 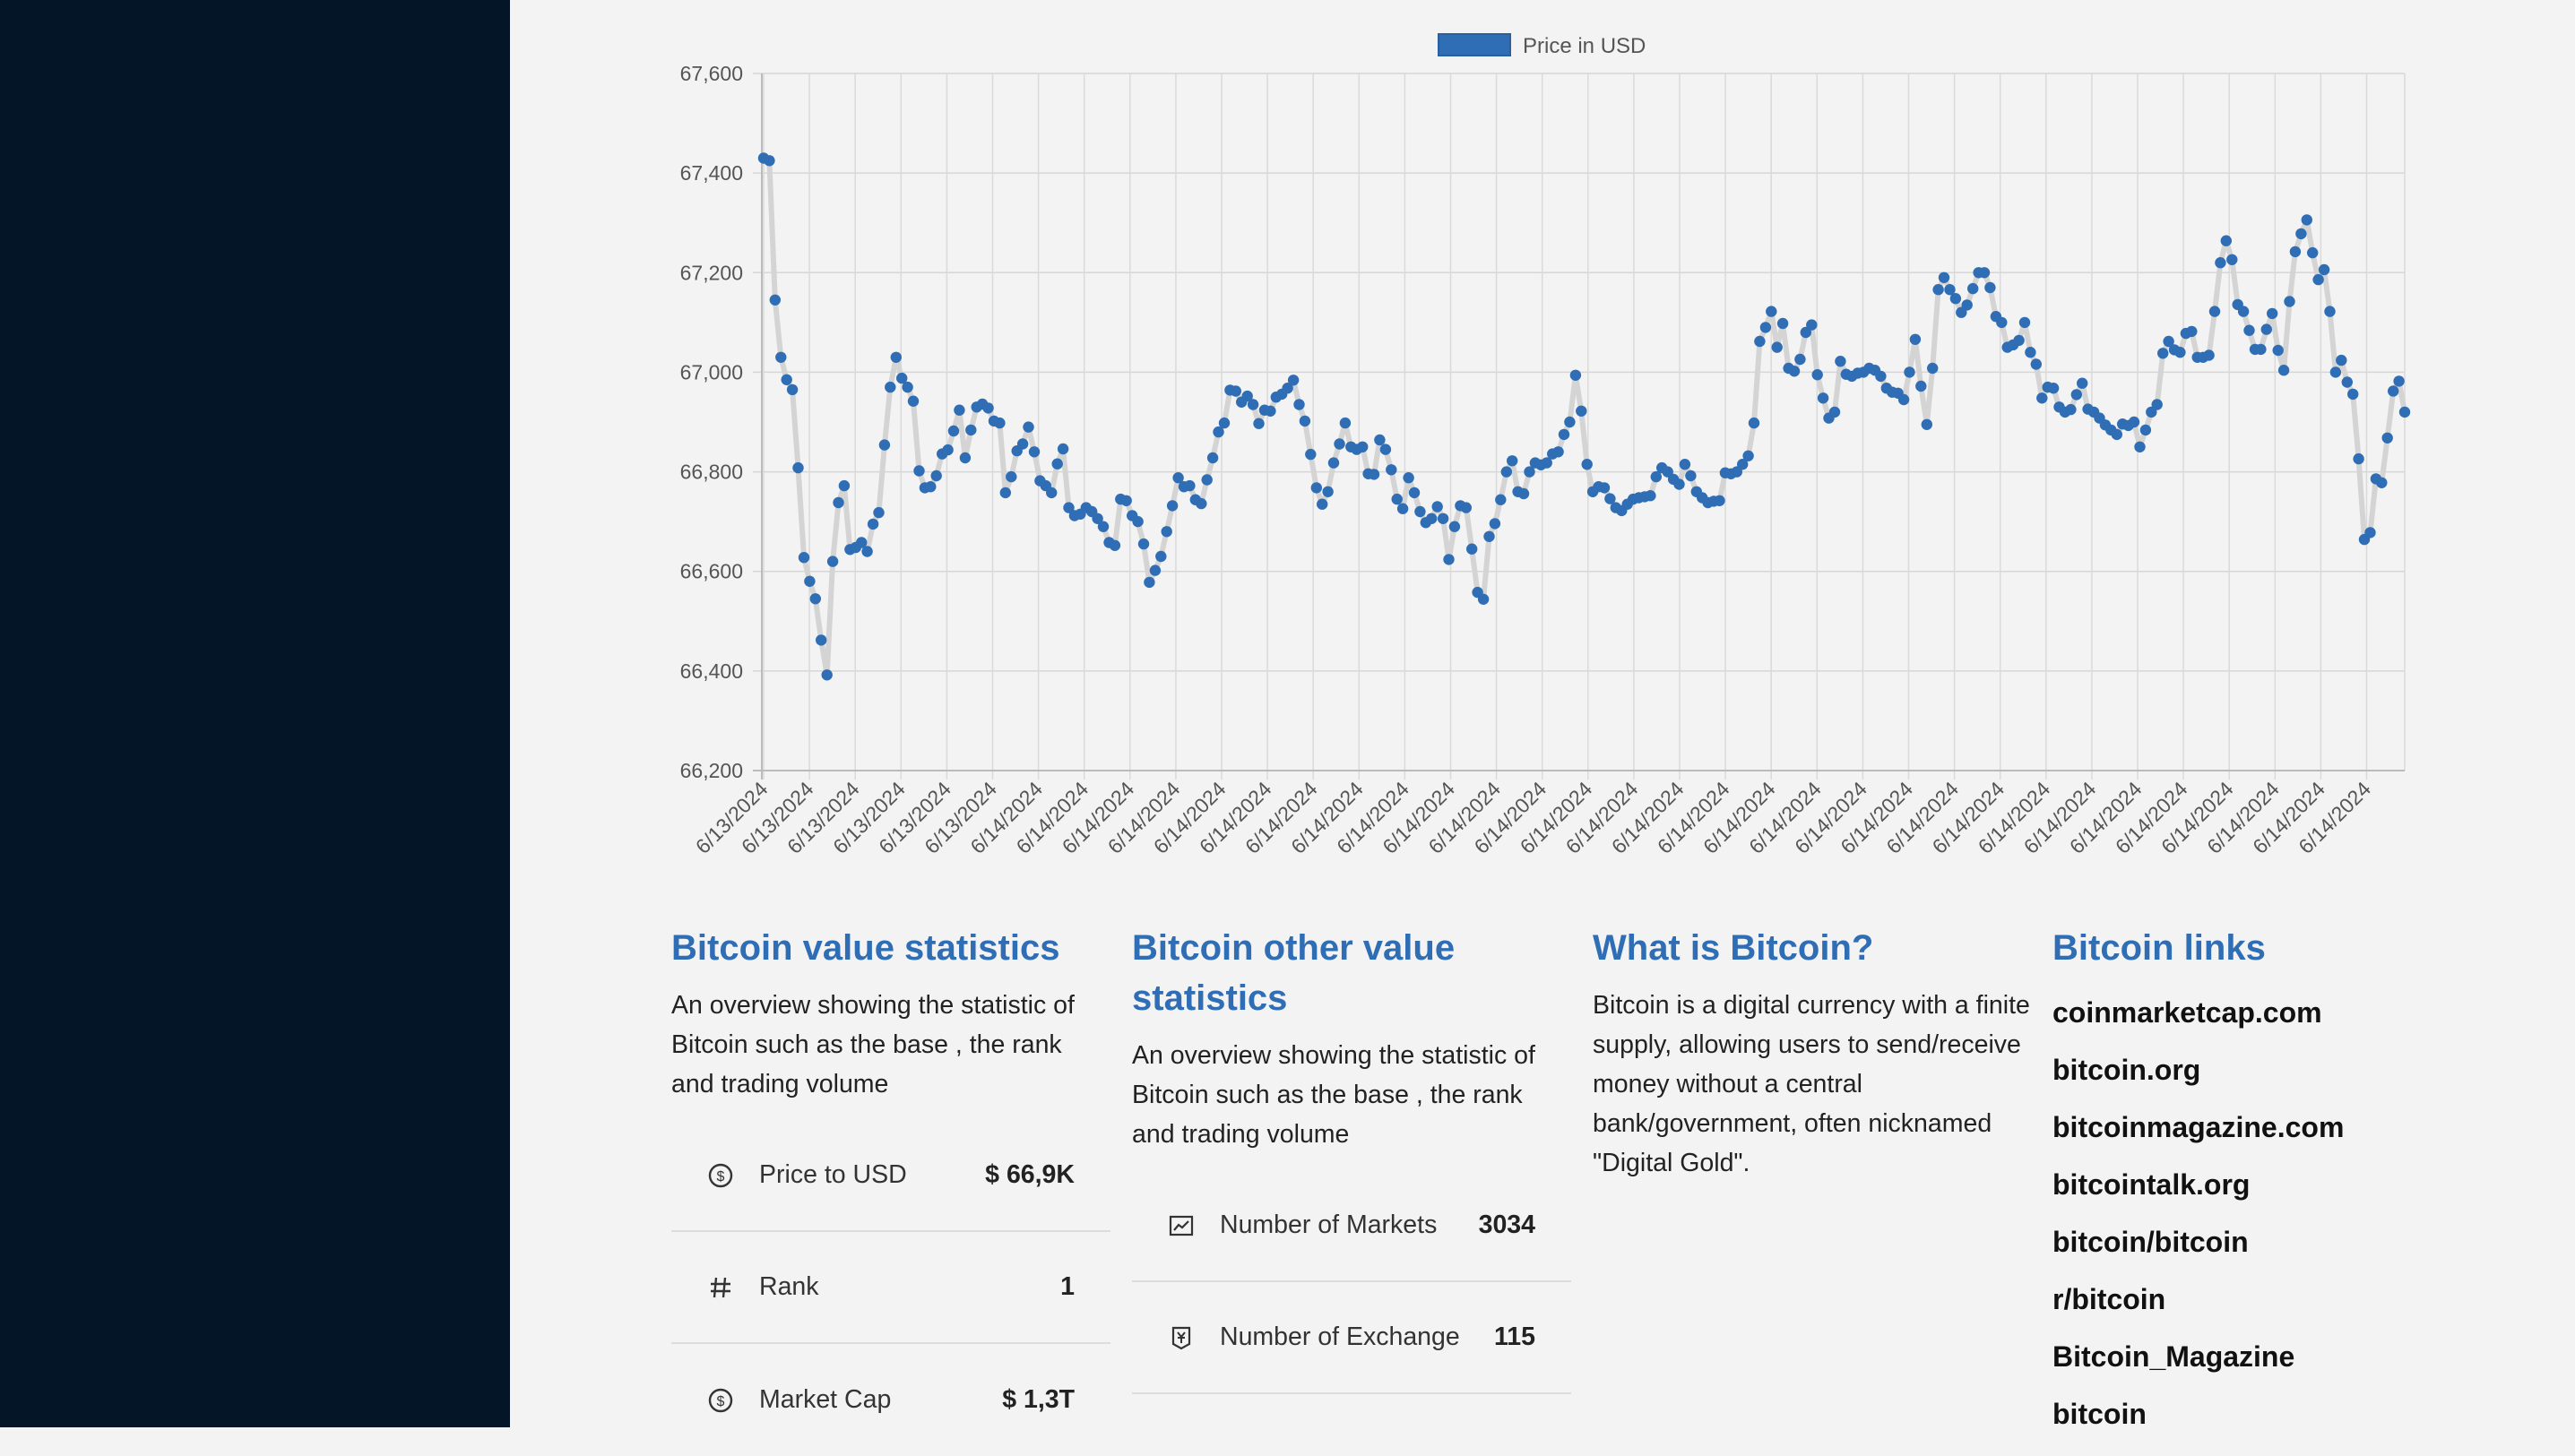 I want to click on link-bitcoinmagazine: bitcoinmagazine.com, so click(x=2249, y=1127).